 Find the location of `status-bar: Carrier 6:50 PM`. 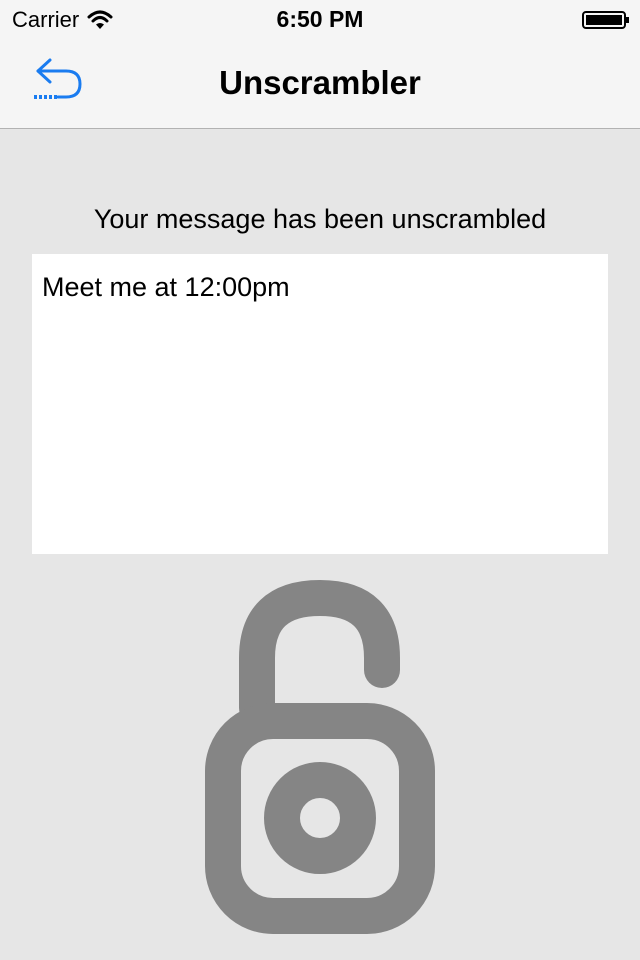

status-bar: Carrier 6:50 PM is located at coordinates (320, 20).